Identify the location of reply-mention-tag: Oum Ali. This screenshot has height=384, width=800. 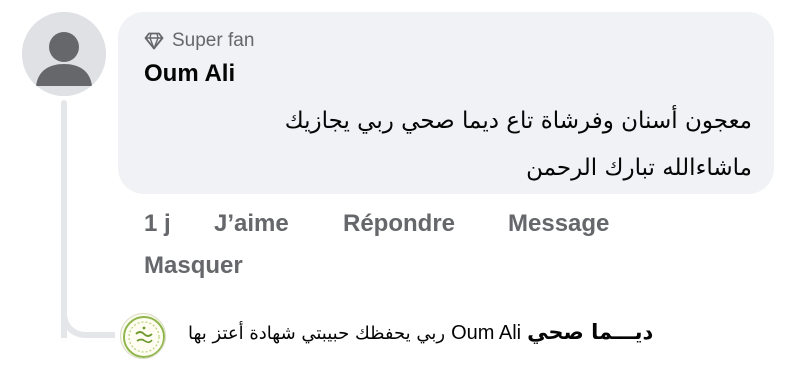
(486, 333).